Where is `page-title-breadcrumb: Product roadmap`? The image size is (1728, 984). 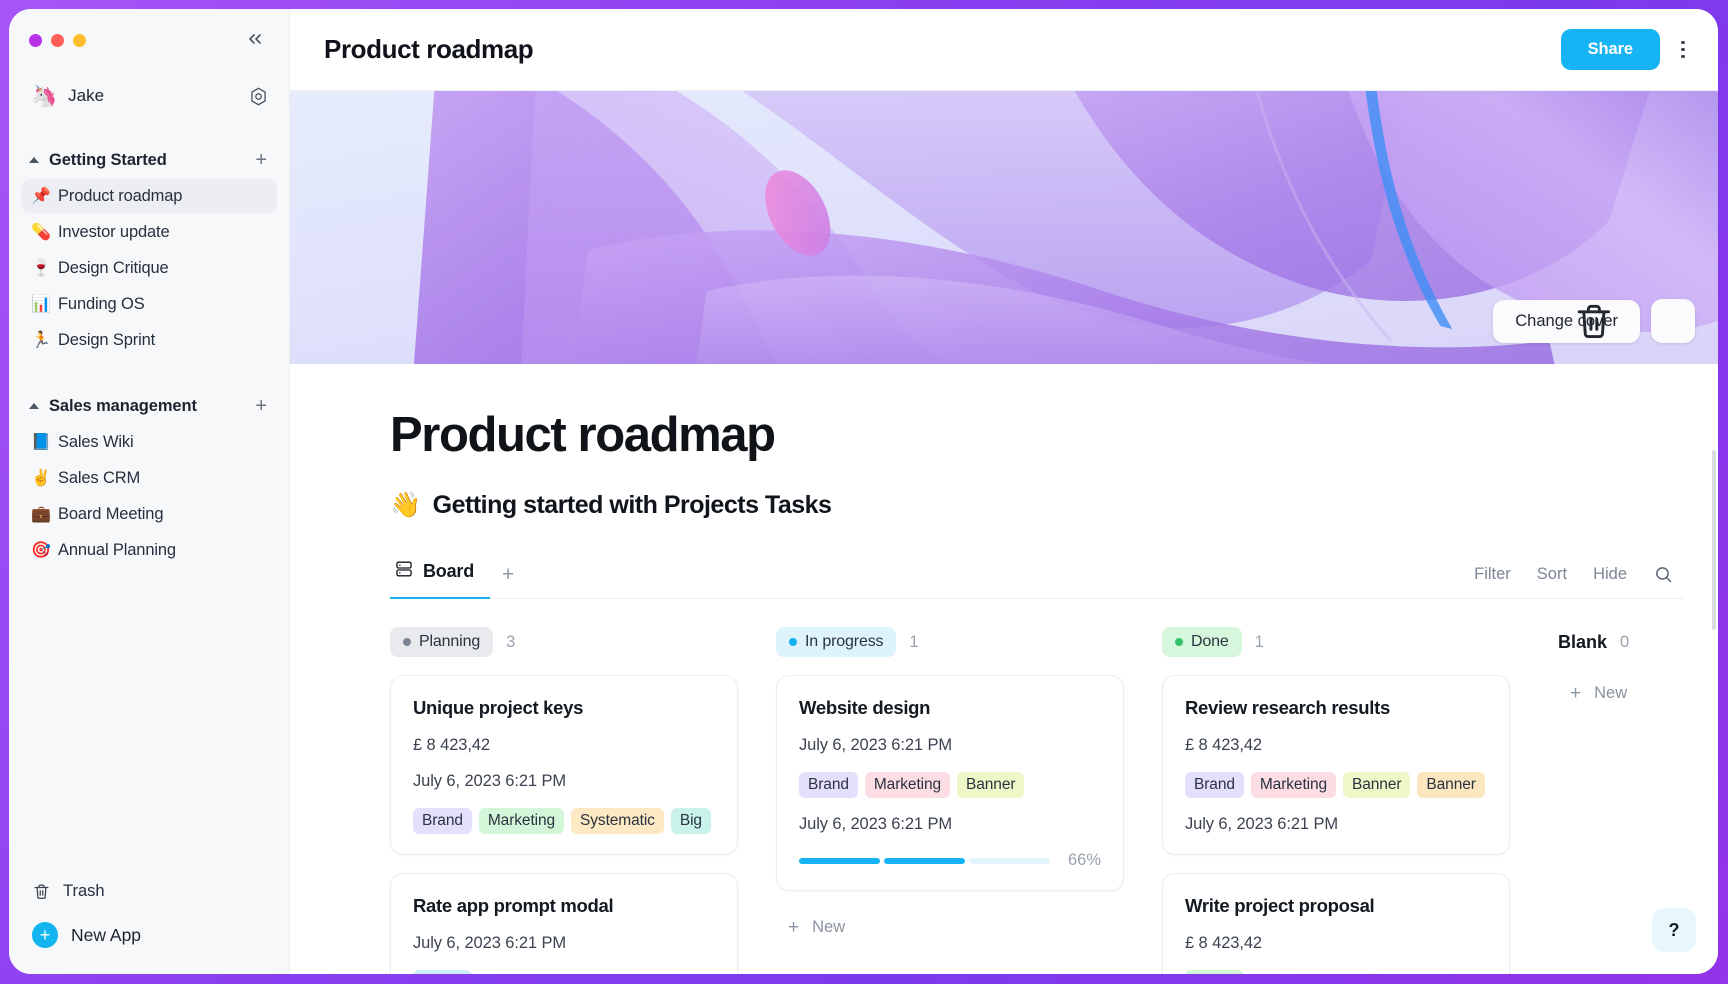 page-title-breadcrumb: Product roadmap is located at coordinates (429, 49).